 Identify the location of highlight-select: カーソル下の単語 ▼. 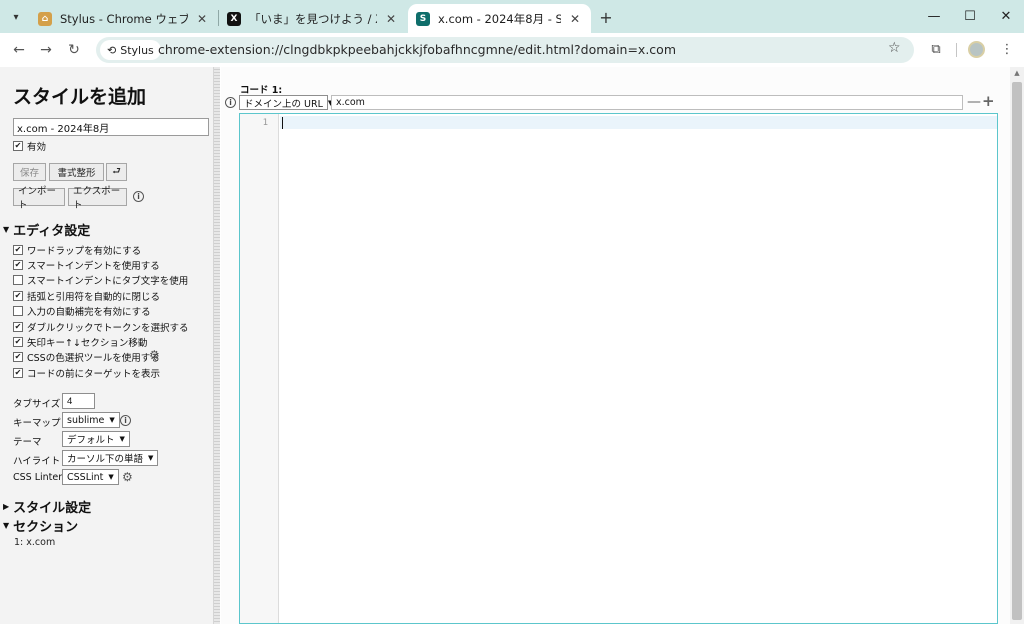
(110, 458).